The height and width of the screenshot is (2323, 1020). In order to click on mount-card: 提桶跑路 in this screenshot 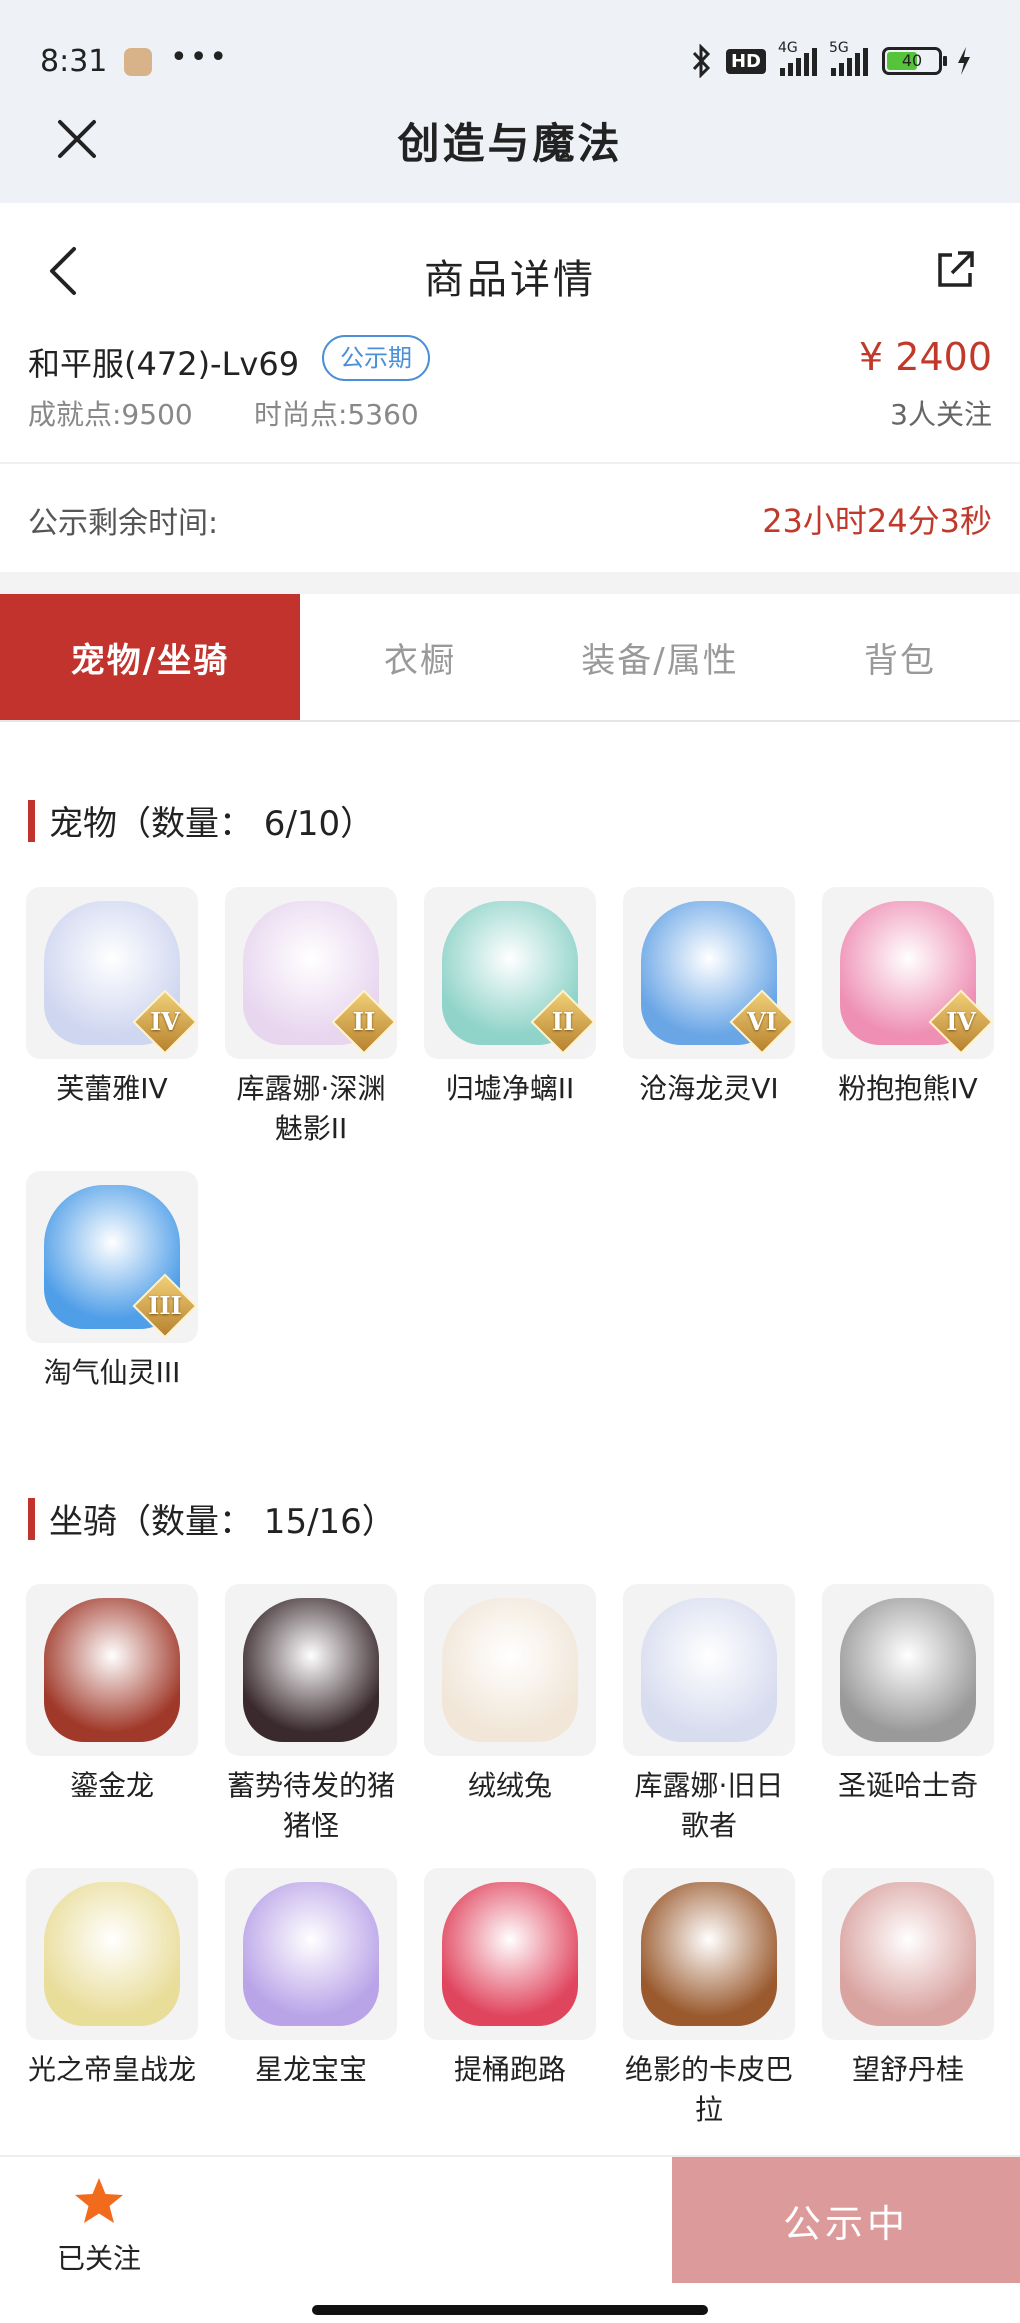, I will do `click(510, 1999)`.